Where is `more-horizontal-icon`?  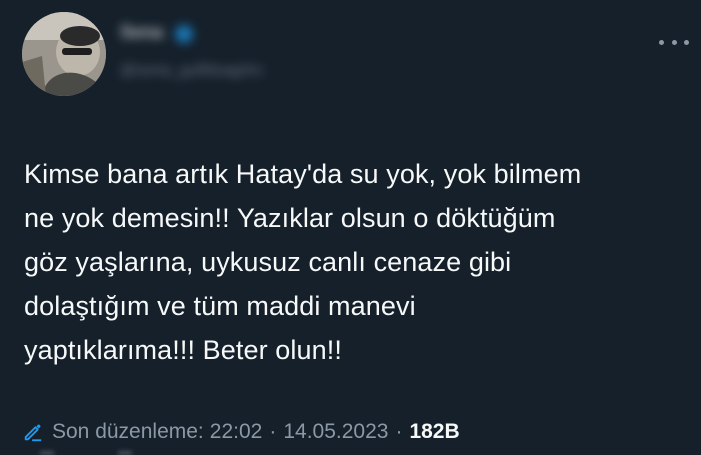
more-horizontal-icon is located at coordinates (661, 42).